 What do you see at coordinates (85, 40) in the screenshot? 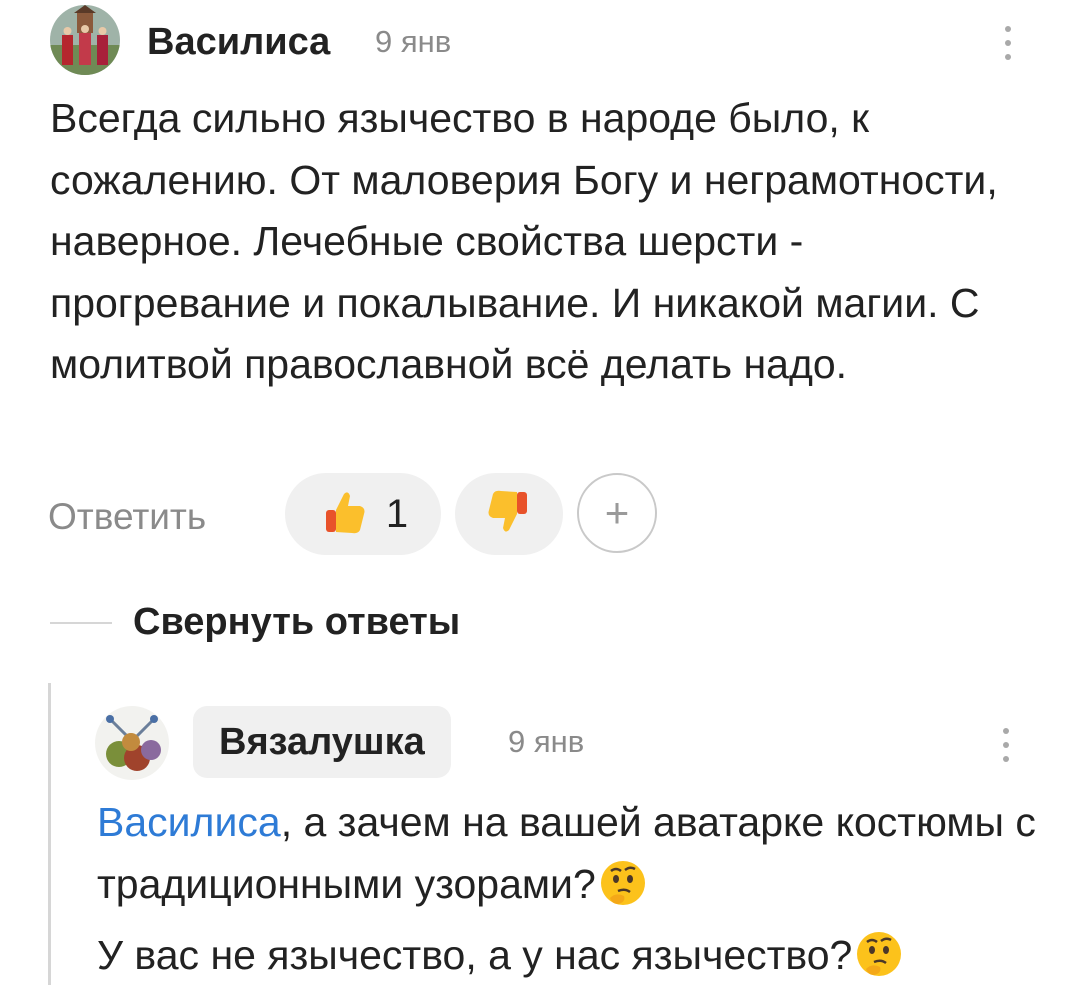
I see `avatar-vasilisa` at bounding box center [85, 40].